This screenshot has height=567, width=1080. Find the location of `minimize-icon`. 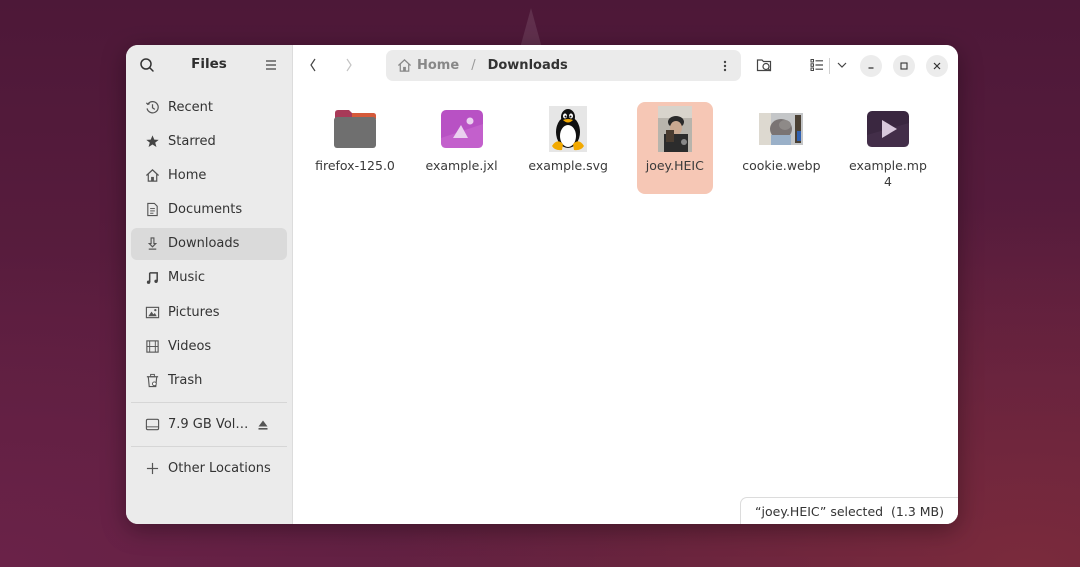

minimize-icon is located at coordinates (871, 68).